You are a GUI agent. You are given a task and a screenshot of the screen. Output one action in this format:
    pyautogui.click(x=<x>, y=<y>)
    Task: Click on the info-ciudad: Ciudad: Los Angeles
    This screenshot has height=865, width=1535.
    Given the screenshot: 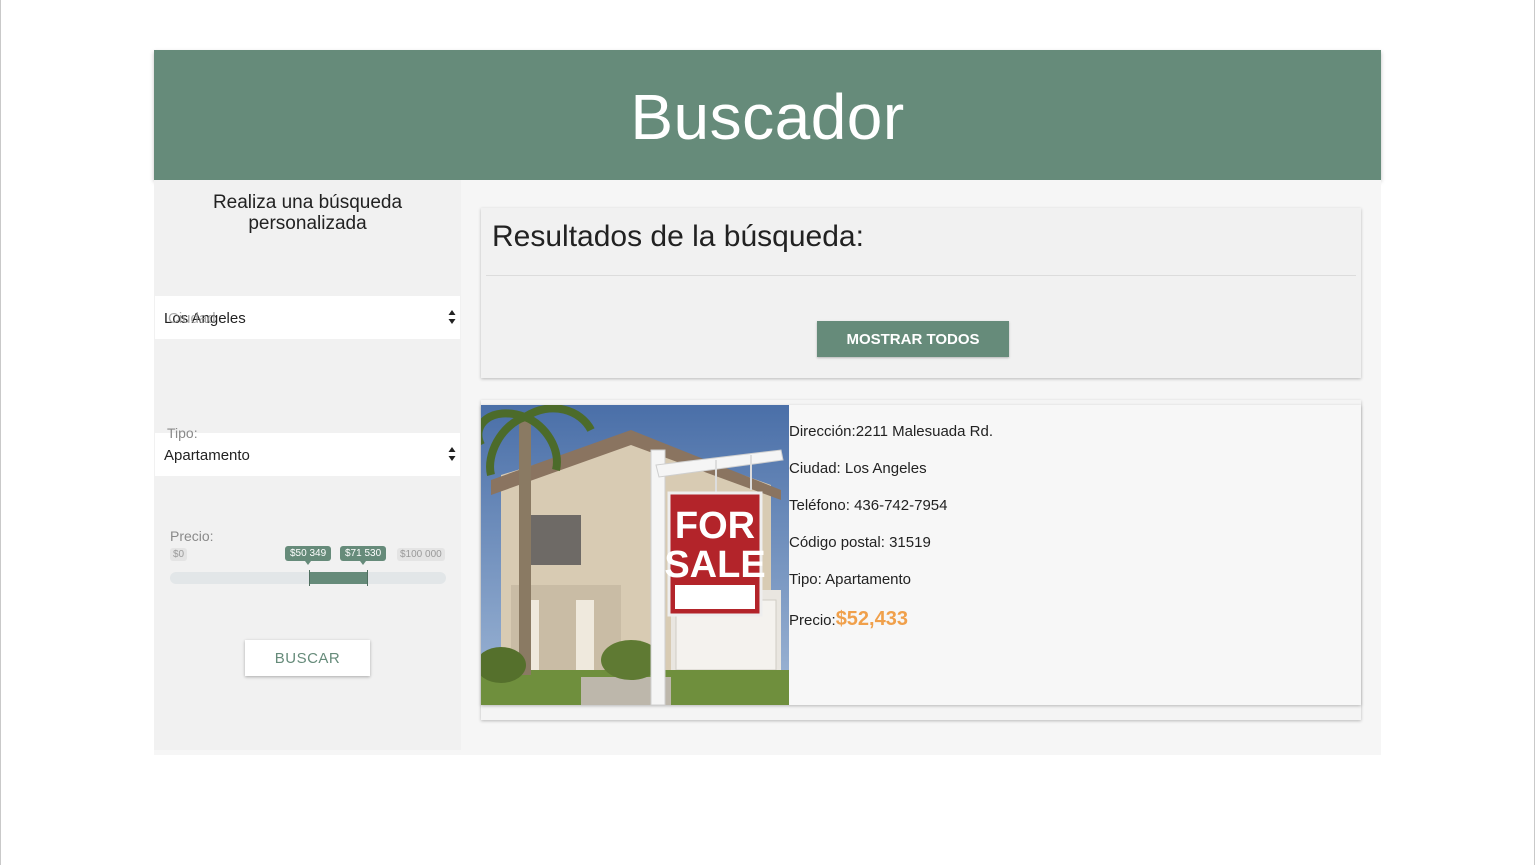 What is the action you would take?
    pyautogui.click(x=858, y=468)
    